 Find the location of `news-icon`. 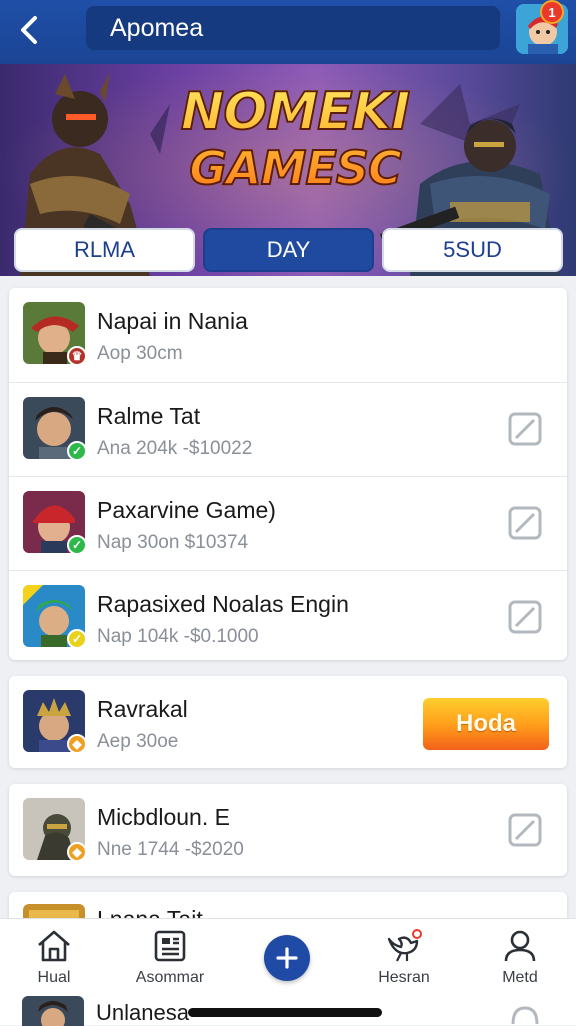

news-icon is located at coordinates (170, 946).